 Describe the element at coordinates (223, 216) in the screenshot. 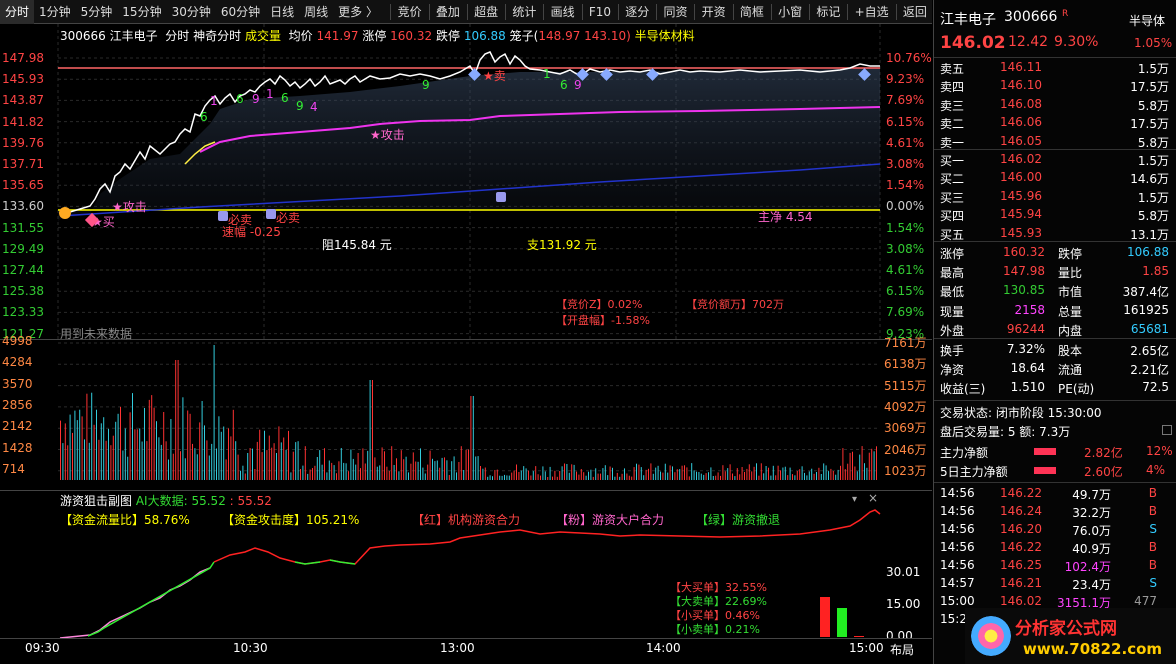

I see `cup-marker-icon` at that location.